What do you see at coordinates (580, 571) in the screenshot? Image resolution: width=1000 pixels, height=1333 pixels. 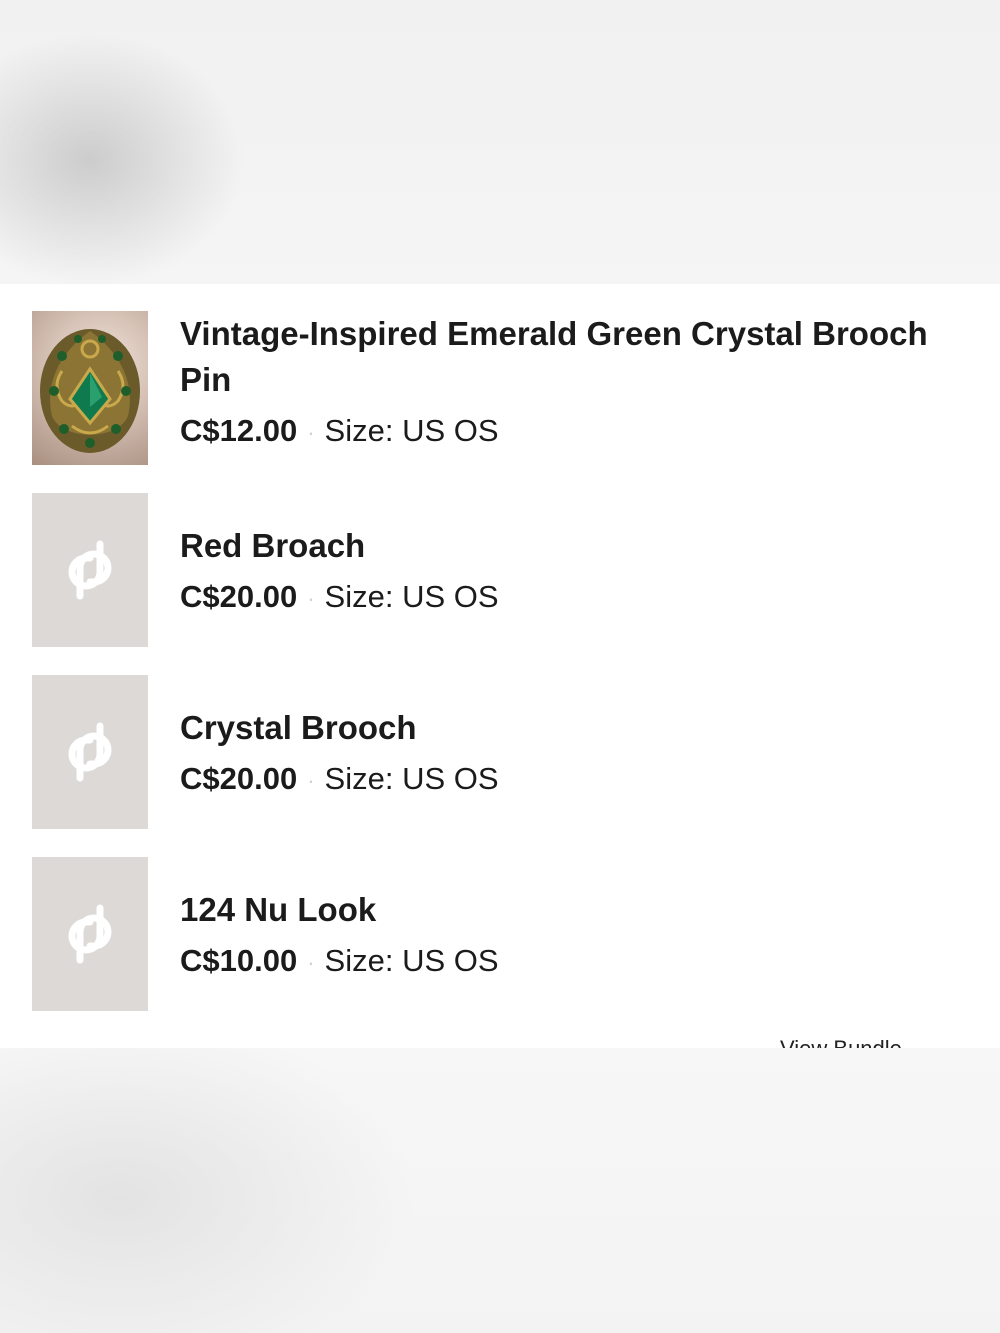 I see `listing-info: Red Broach C$20.00 · Size: US OS` at bounding box center [580, 571].